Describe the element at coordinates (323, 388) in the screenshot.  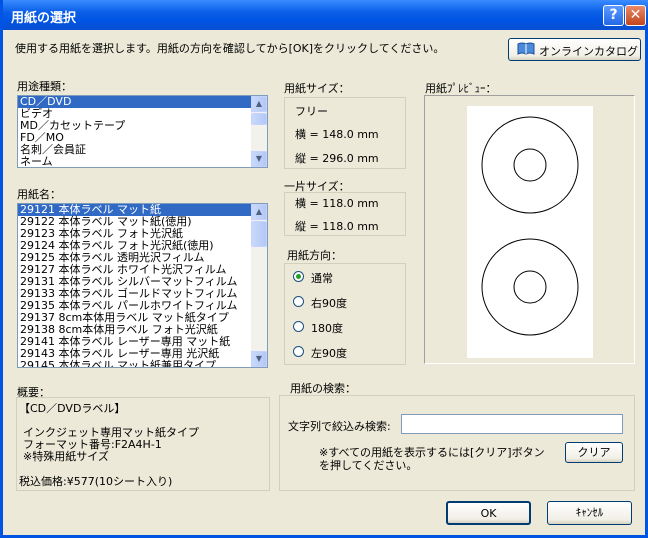
I see `search-label: 用紙の検索：` at that location.